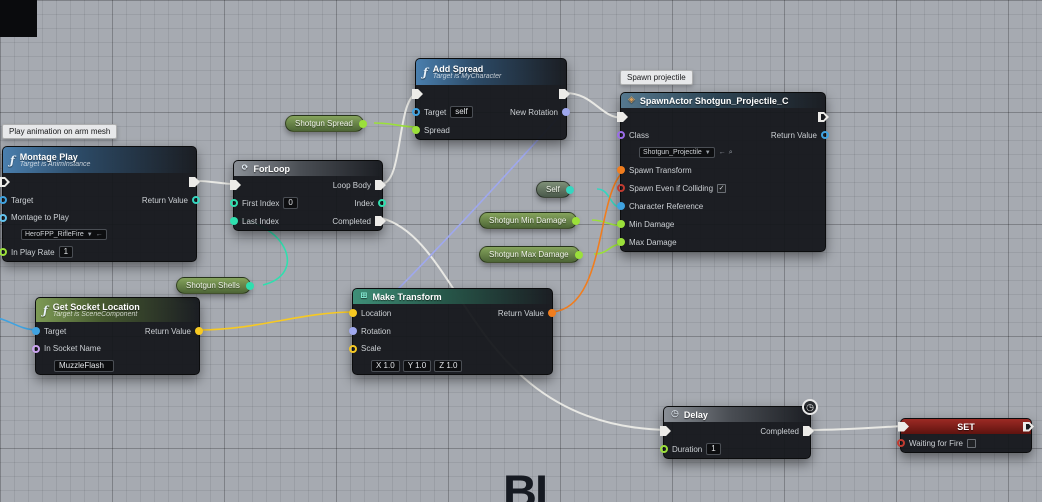  Describe the element at coordinates (382, 203) in the screenshot. I see `index-pin` at that location.